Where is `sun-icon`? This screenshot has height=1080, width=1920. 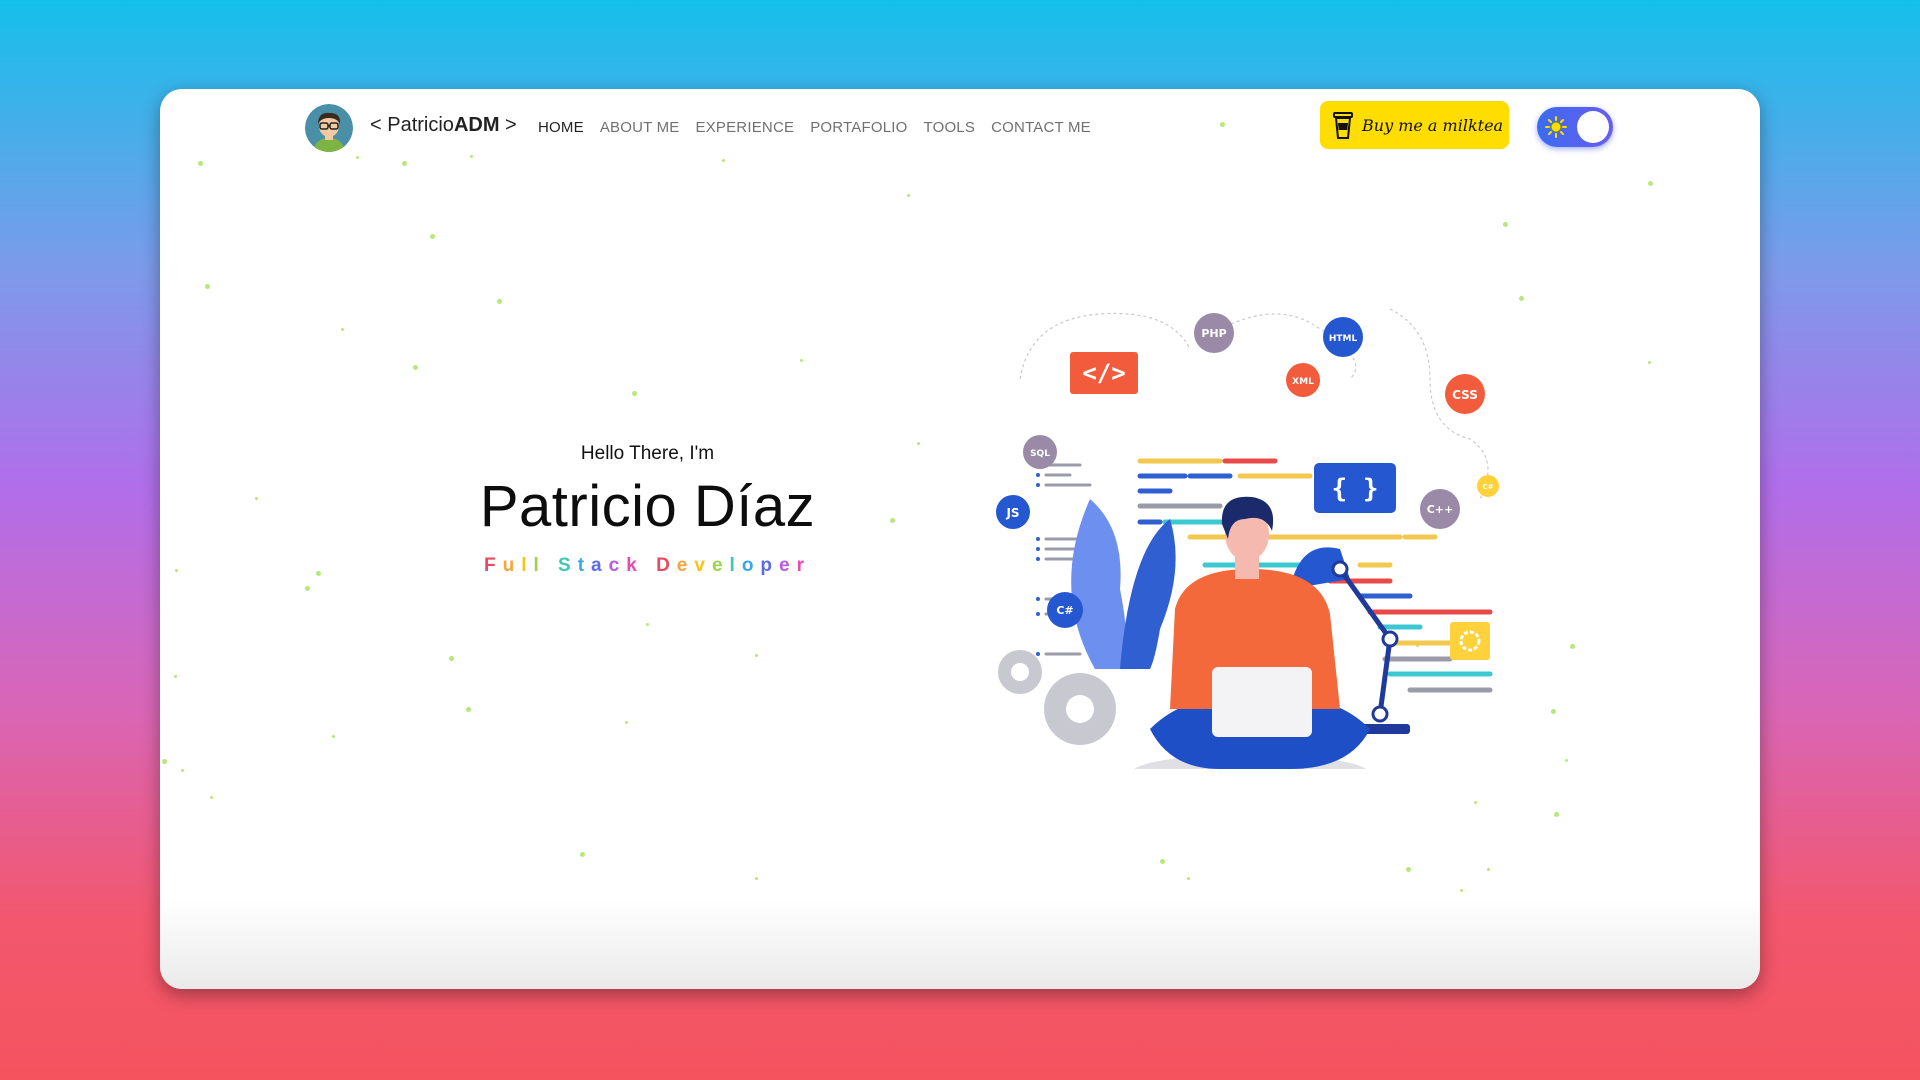 sun-icon is located at coordinates (1556, 127).